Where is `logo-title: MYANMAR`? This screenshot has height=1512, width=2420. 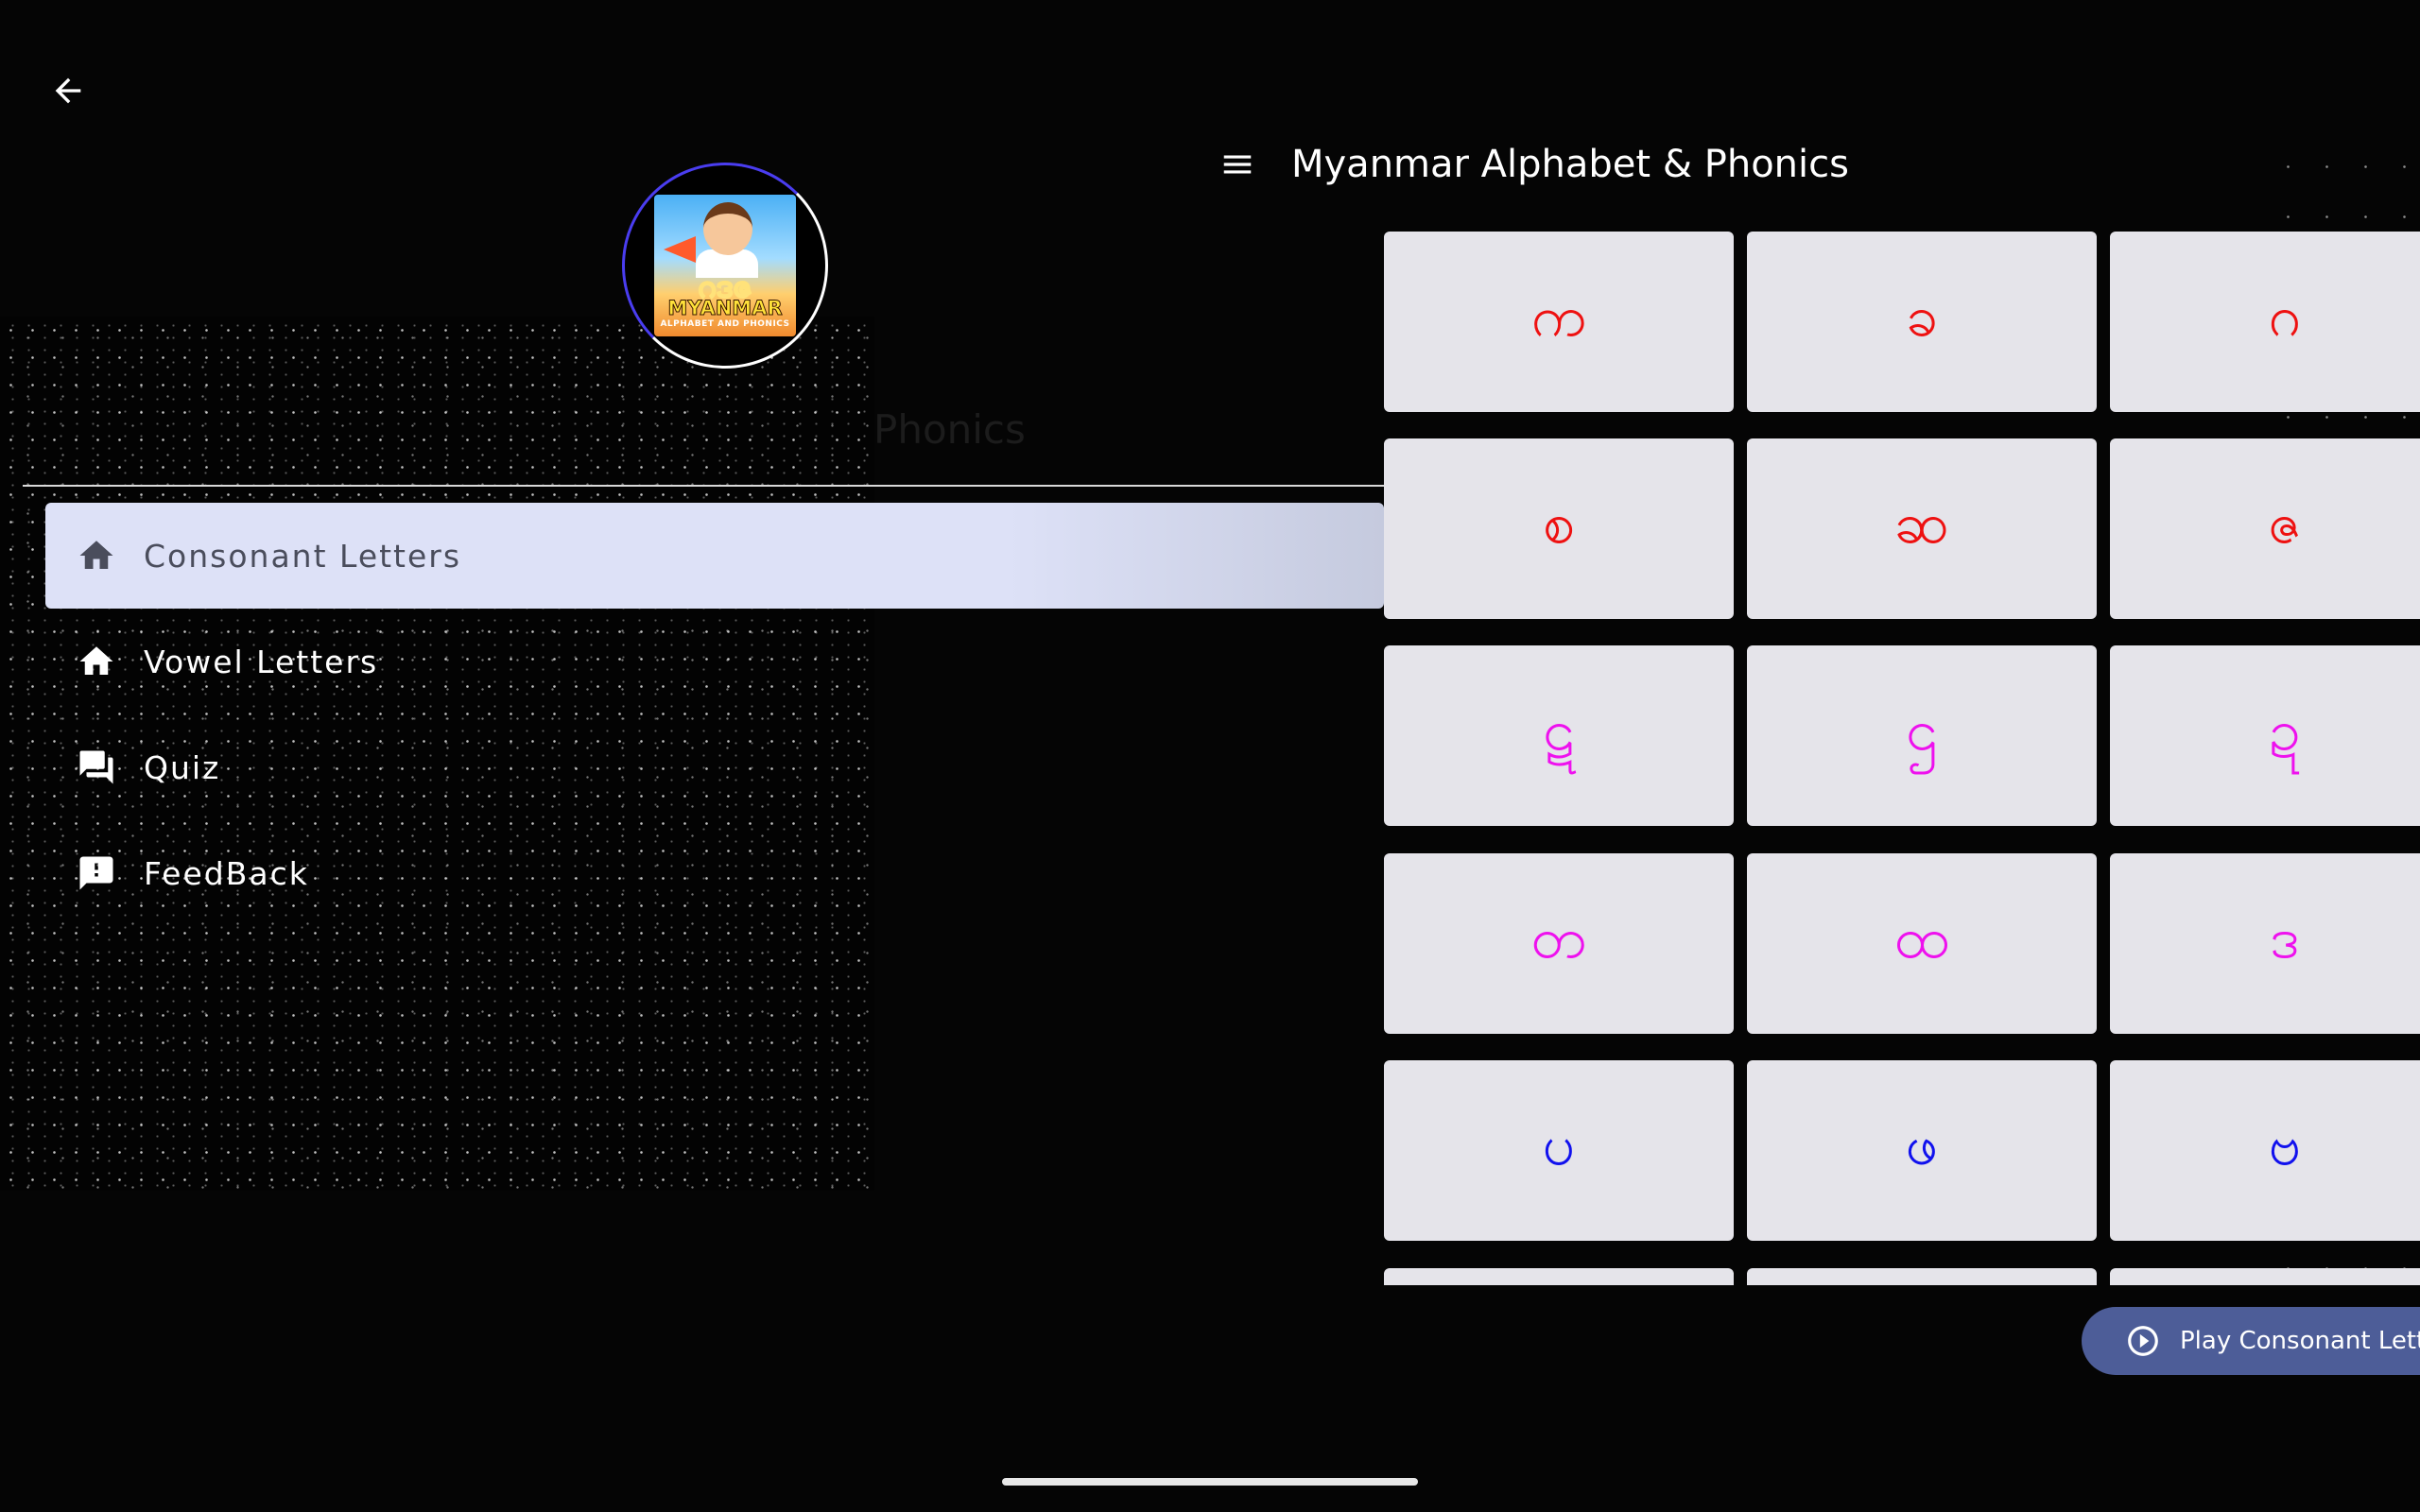 logo-title: MYANMAR is located at coordinates (725, 308).